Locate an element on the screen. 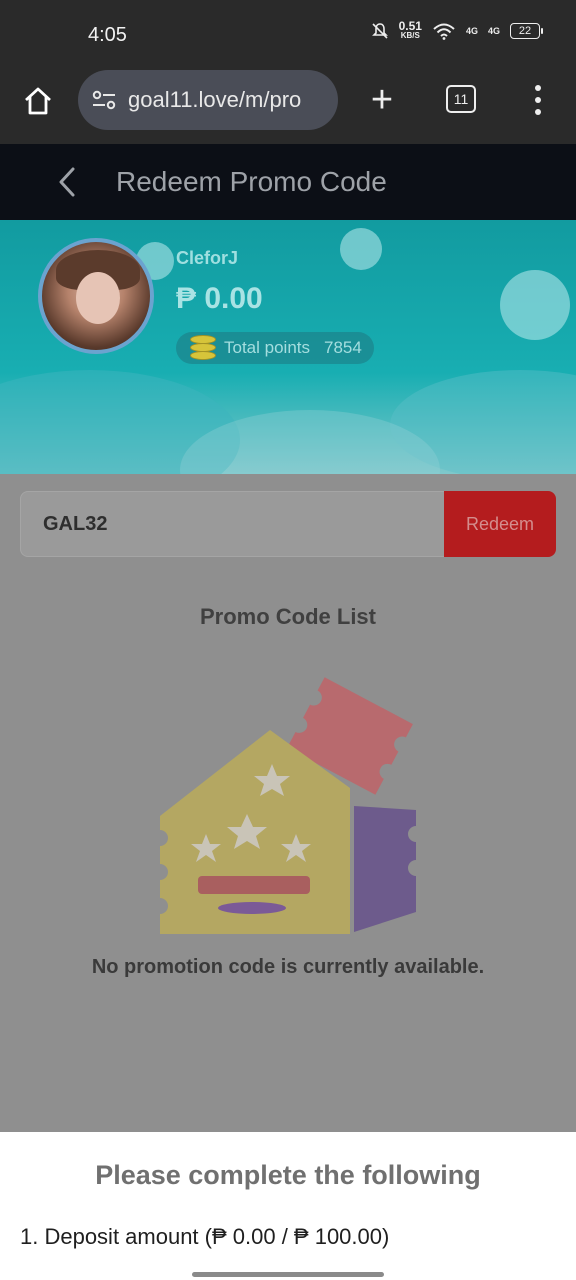 This screenshot has width=576, height=1280. chevron-left-icon is located at coordinates (67, 182).